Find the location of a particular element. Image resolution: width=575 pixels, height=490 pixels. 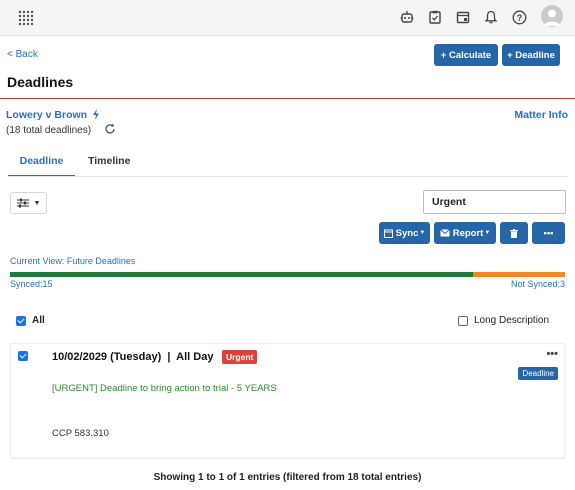

clipboard-icon is located at coordinates (435, 17).